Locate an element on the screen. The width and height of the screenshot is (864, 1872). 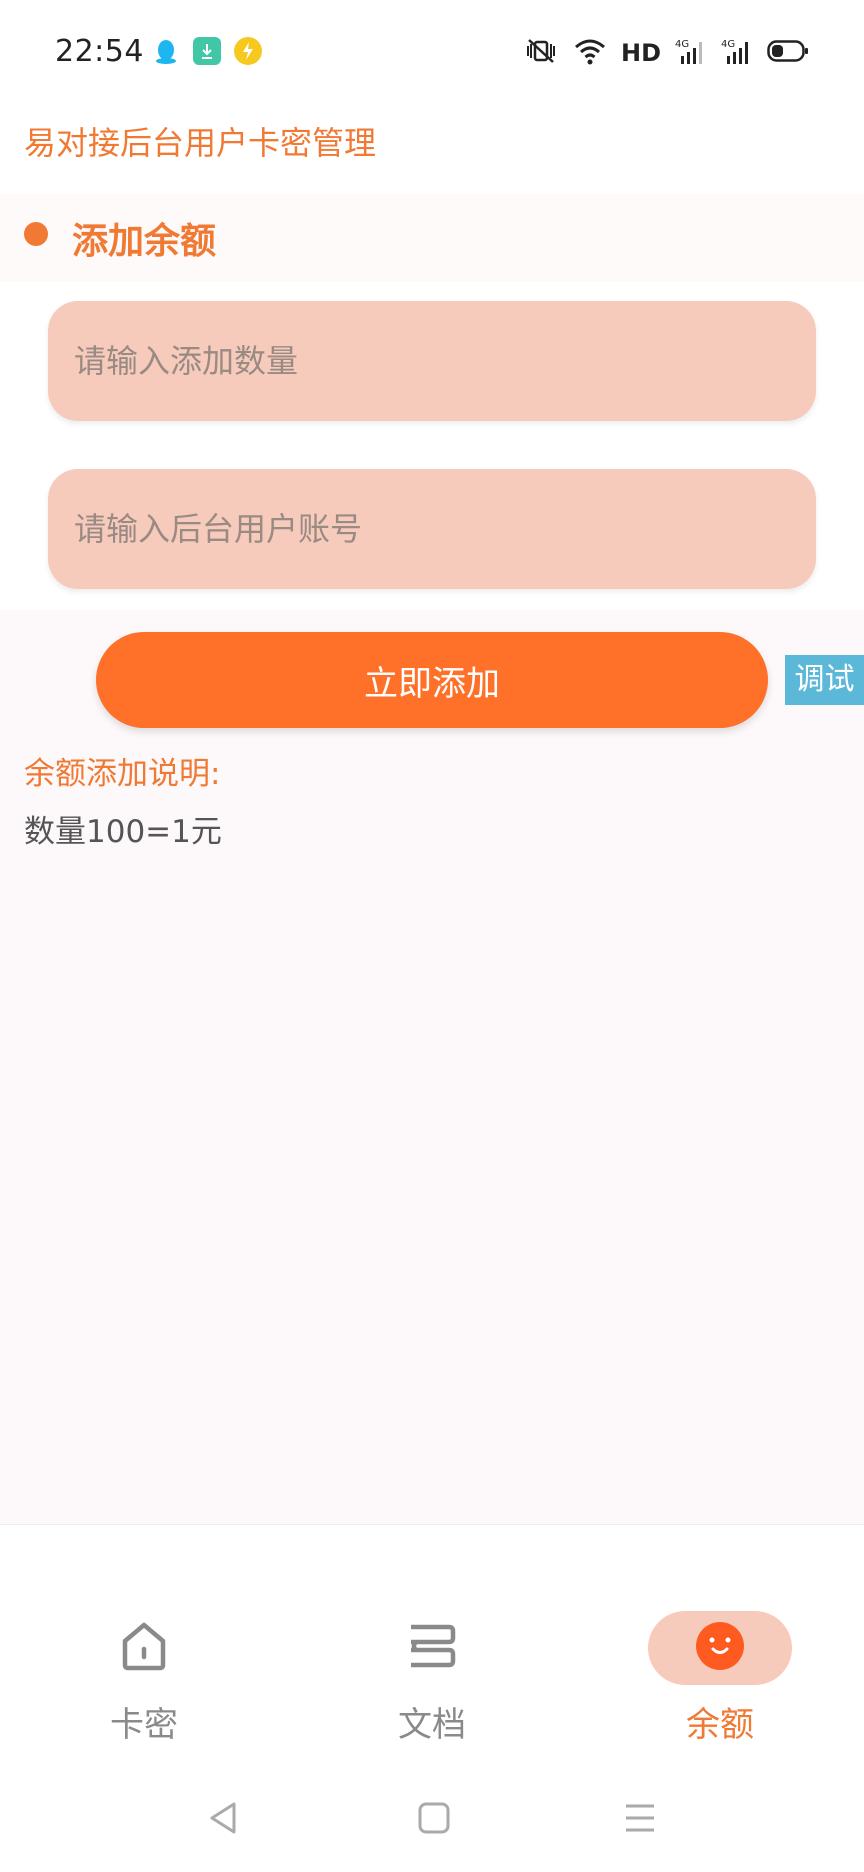
add-now-button: 立即添加 is located at coordinates (432, 680).